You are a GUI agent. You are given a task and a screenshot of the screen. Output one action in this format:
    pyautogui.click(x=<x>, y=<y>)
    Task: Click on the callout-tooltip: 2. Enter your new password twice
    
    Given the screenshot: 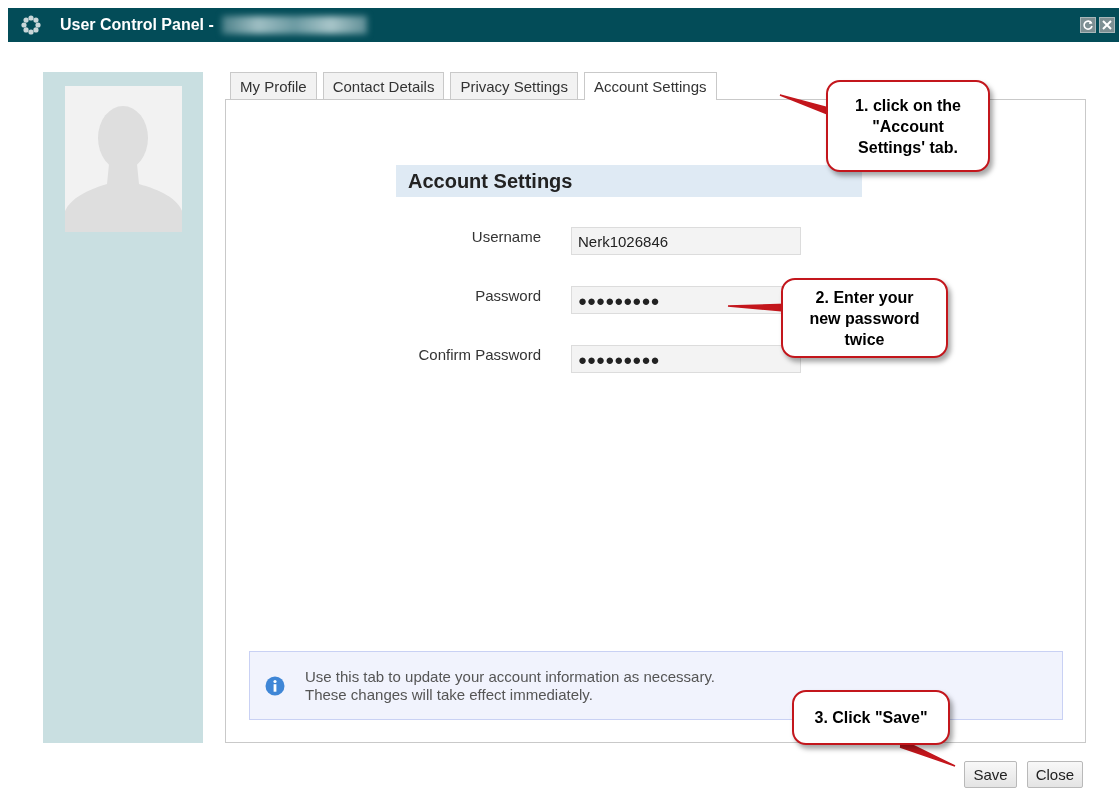 What is the action you would take?
    pyautogui.click(x=864, y=318)
    